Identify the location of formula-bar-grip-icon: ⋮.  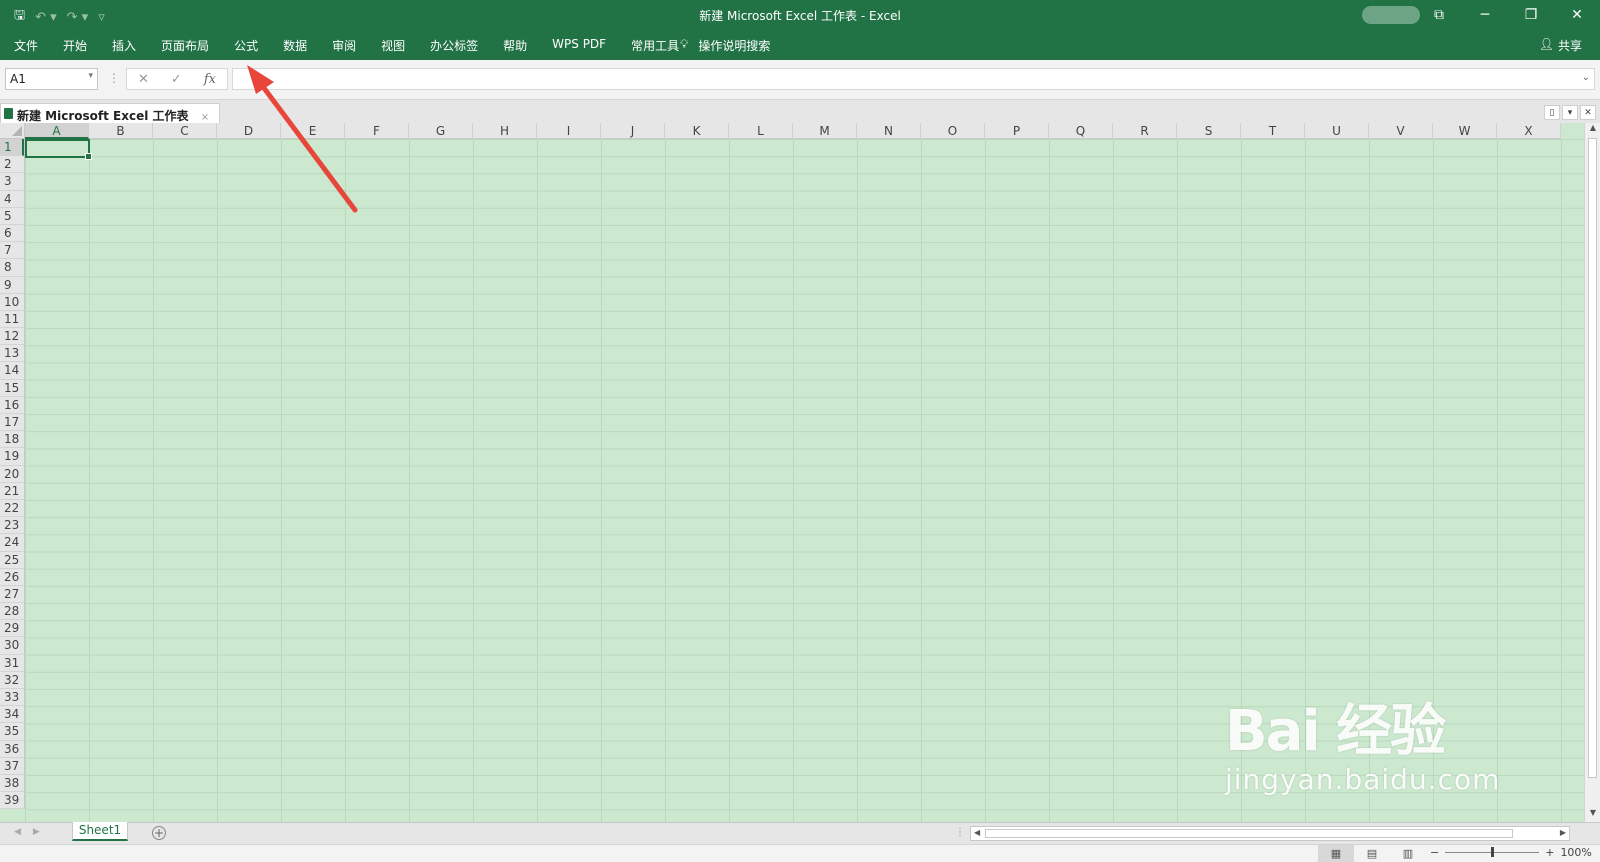
(114, 78).